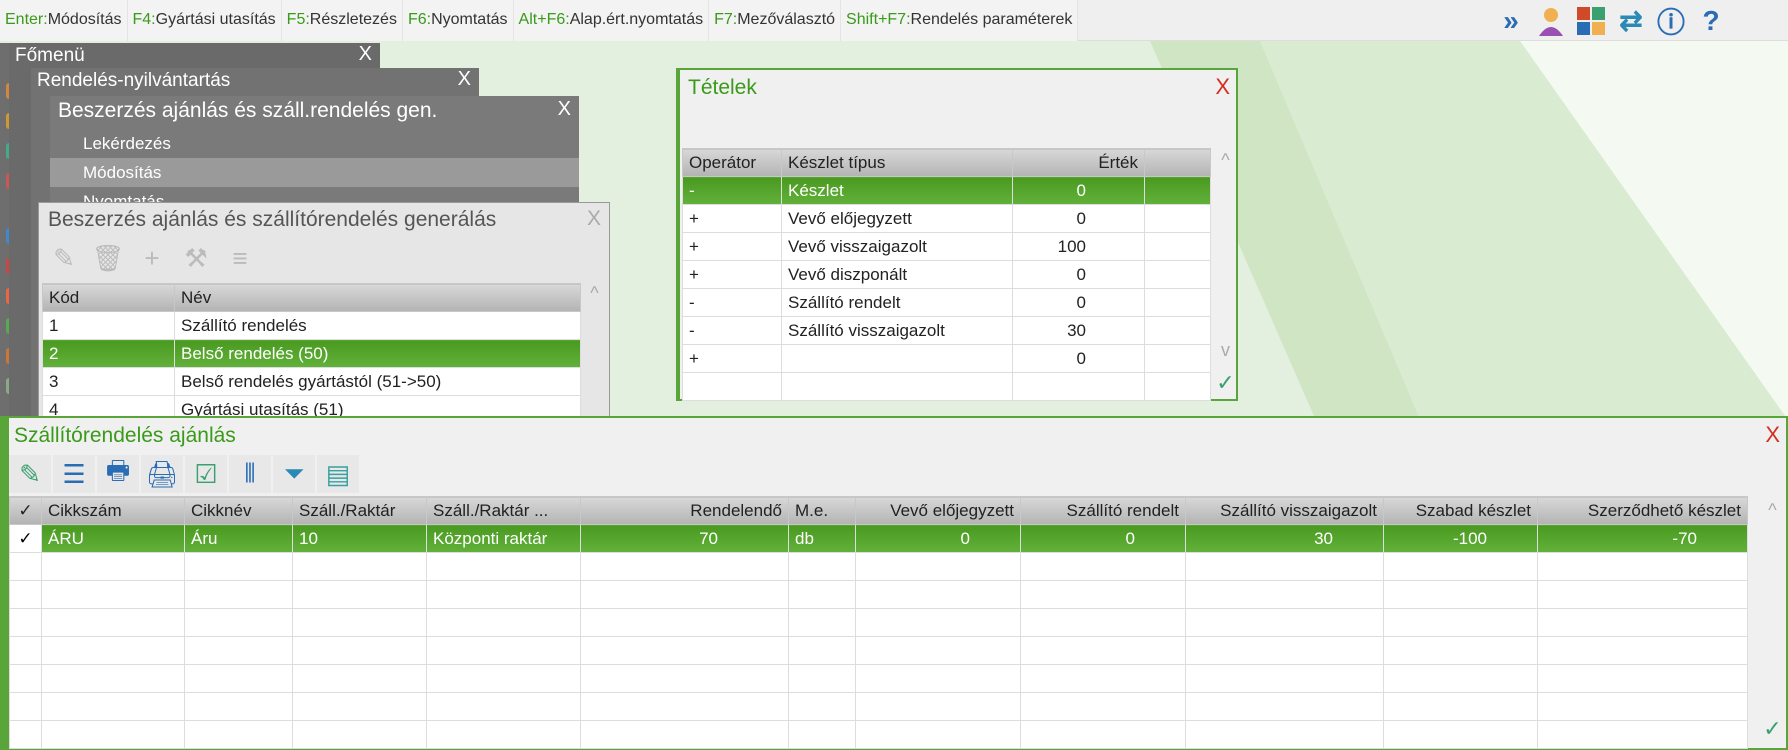 The image size is (1788, 750). Describe the element at coordinates (238, 510) in the screenshot. I see `column-header: Cikknév` at that location.